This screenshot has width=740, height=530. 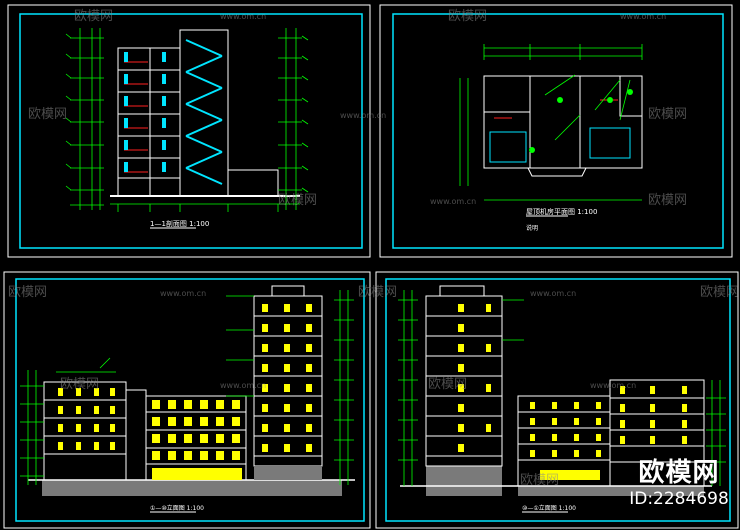 I want to click on badge-brand: 欧模网, so click(x=679, y=473).